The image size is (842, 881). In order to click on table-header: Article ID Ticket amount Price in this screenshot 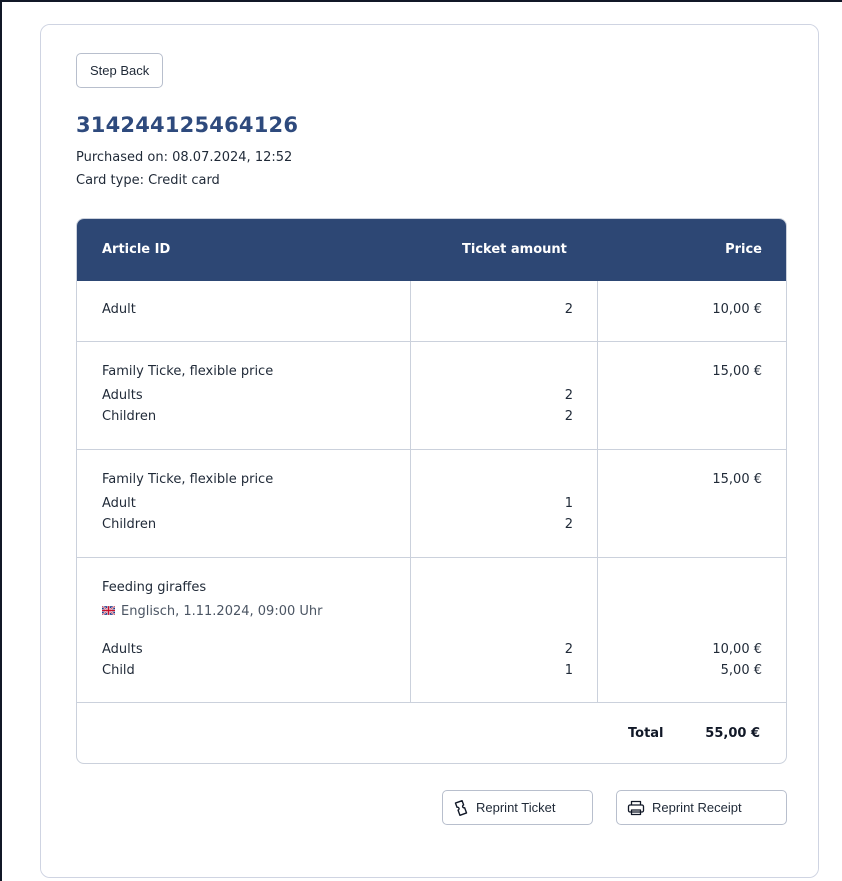, I will do `click(431, 250)`.